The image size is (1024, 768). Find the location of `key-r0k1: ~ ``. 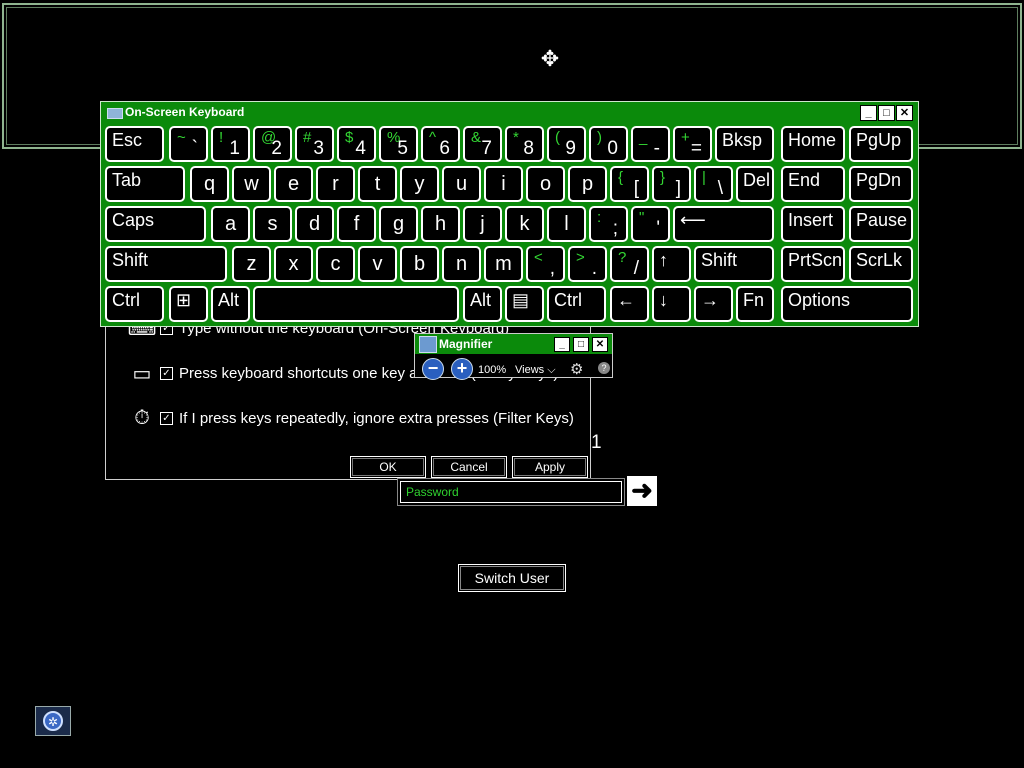

key-r0k1: ~ ` is located at coordinates (188, 144).